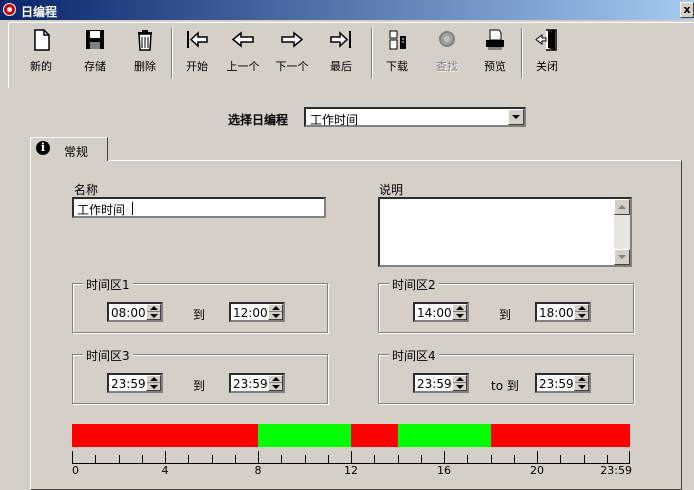  I want to click on axis-tick-label: 8, so click(258, 470).